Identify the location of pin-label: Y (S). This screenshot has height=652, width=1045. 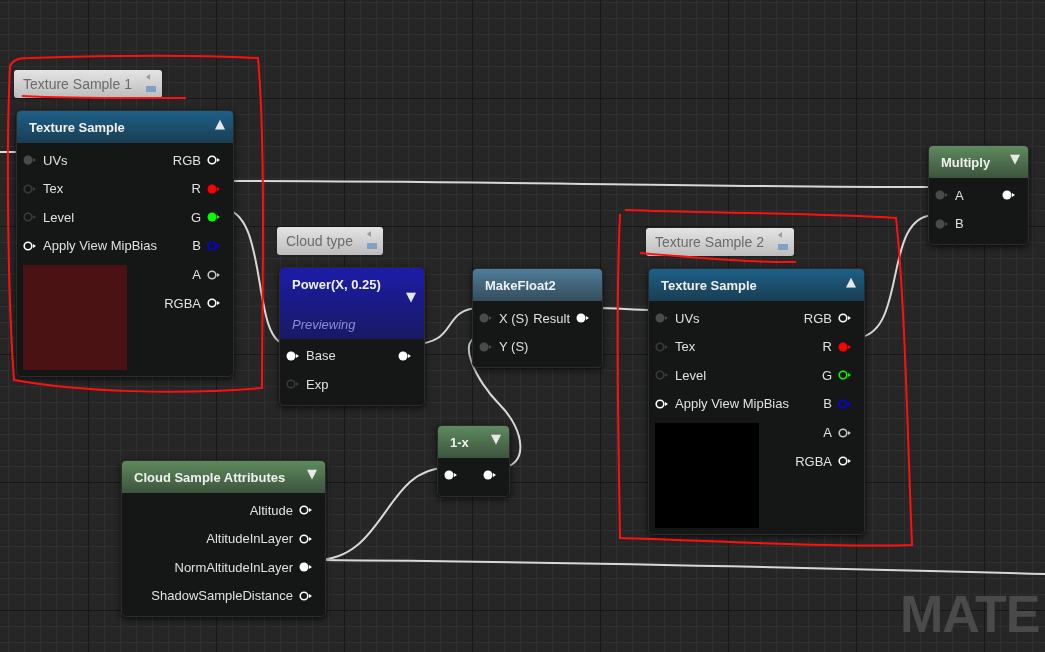
(514, 347).